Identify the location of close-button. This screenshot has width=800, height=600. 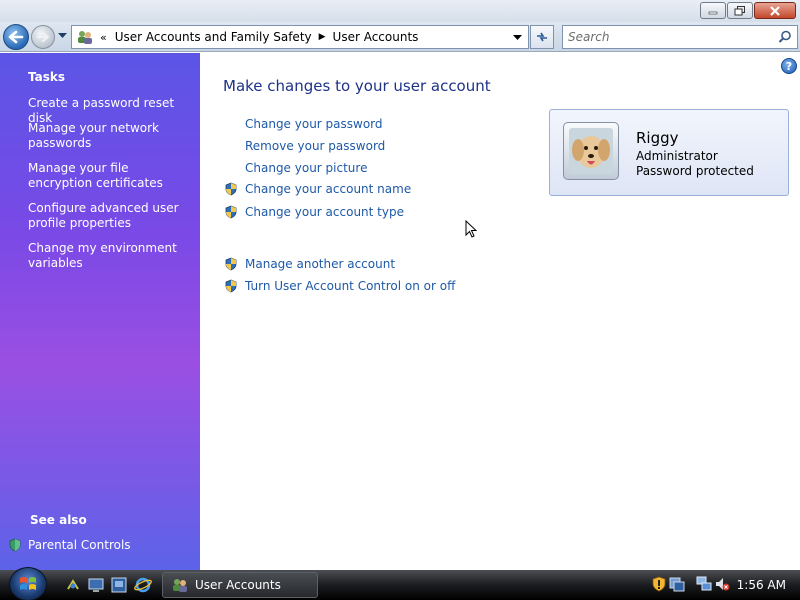
(775, 10).